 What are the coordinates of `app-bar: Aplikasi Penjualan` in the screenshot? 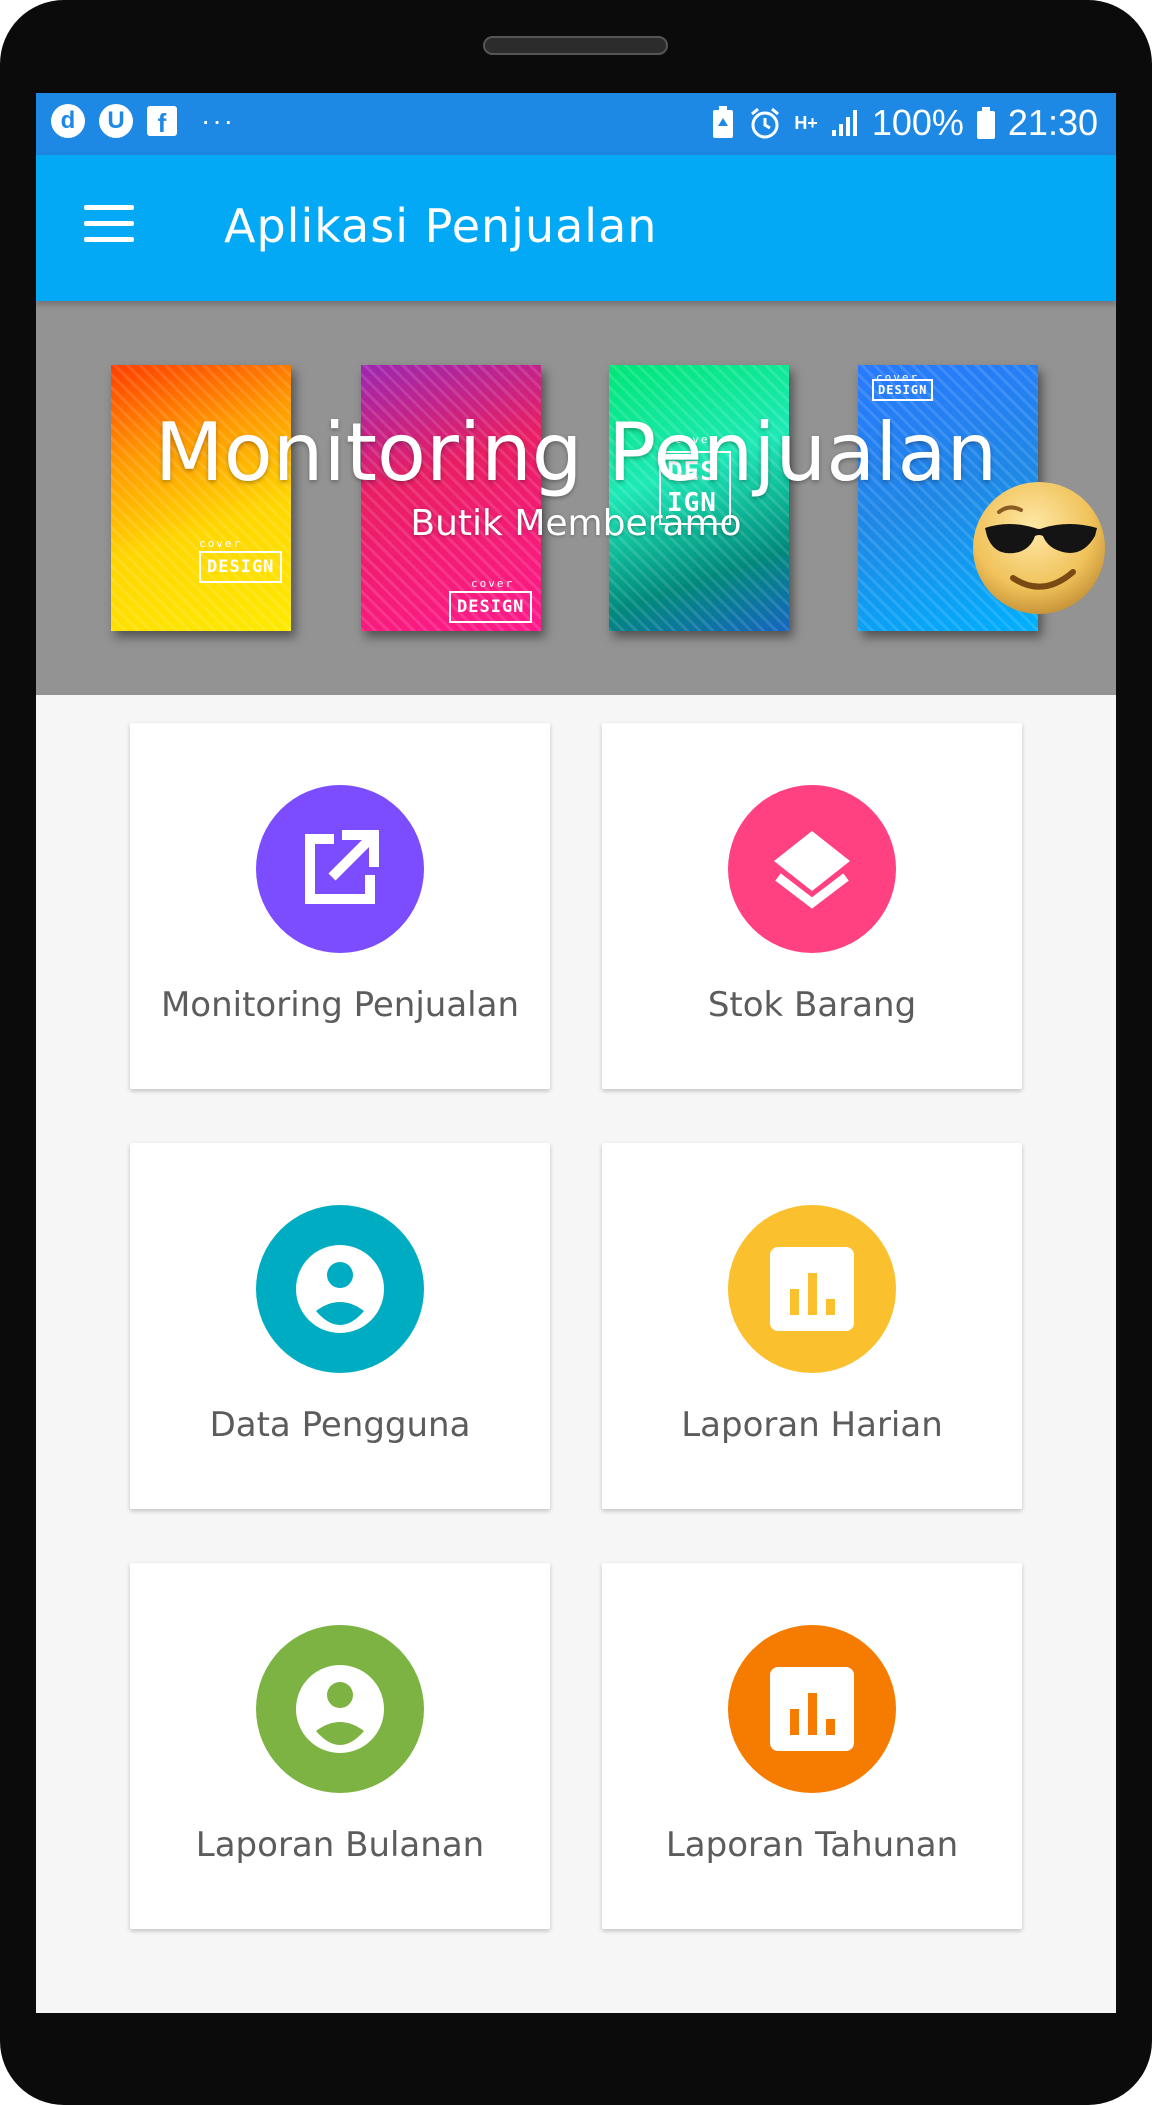 It's located at (576, 228).